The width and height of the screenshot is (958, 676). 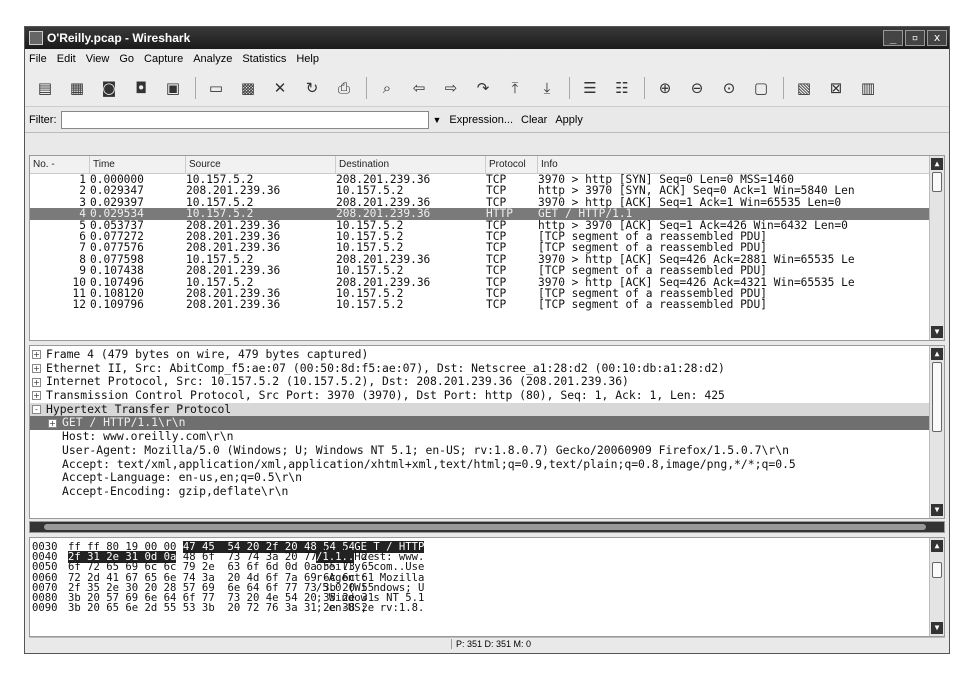 What do you see at coordinates (868, 88) in the screenshot?
I see `coloring-rules-icon: ▥` at bounding box center [868, 88].